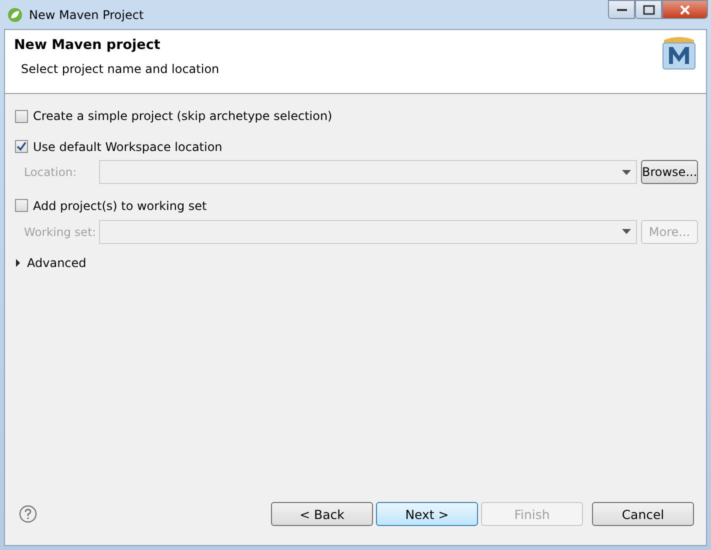 This screenshot has height=550, width=711. Describe the element at coordinates (18, 263) in the screenshot. I see `expand-arrow-icon` at that location.